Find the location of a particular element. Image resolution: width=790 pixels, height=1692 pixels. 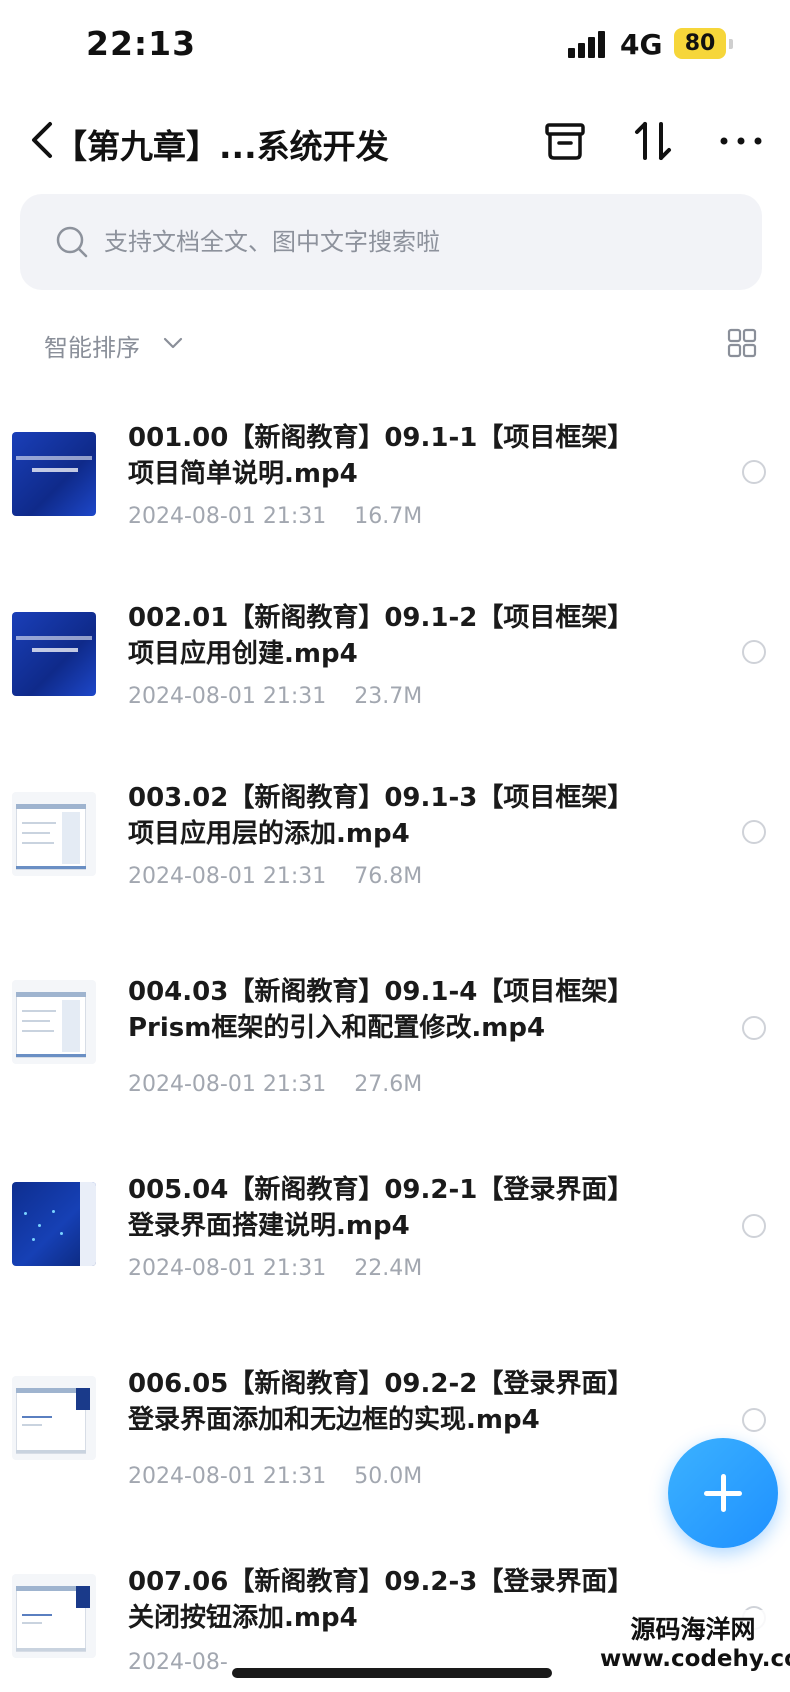

search-icon is located at coordinates (72, 242).